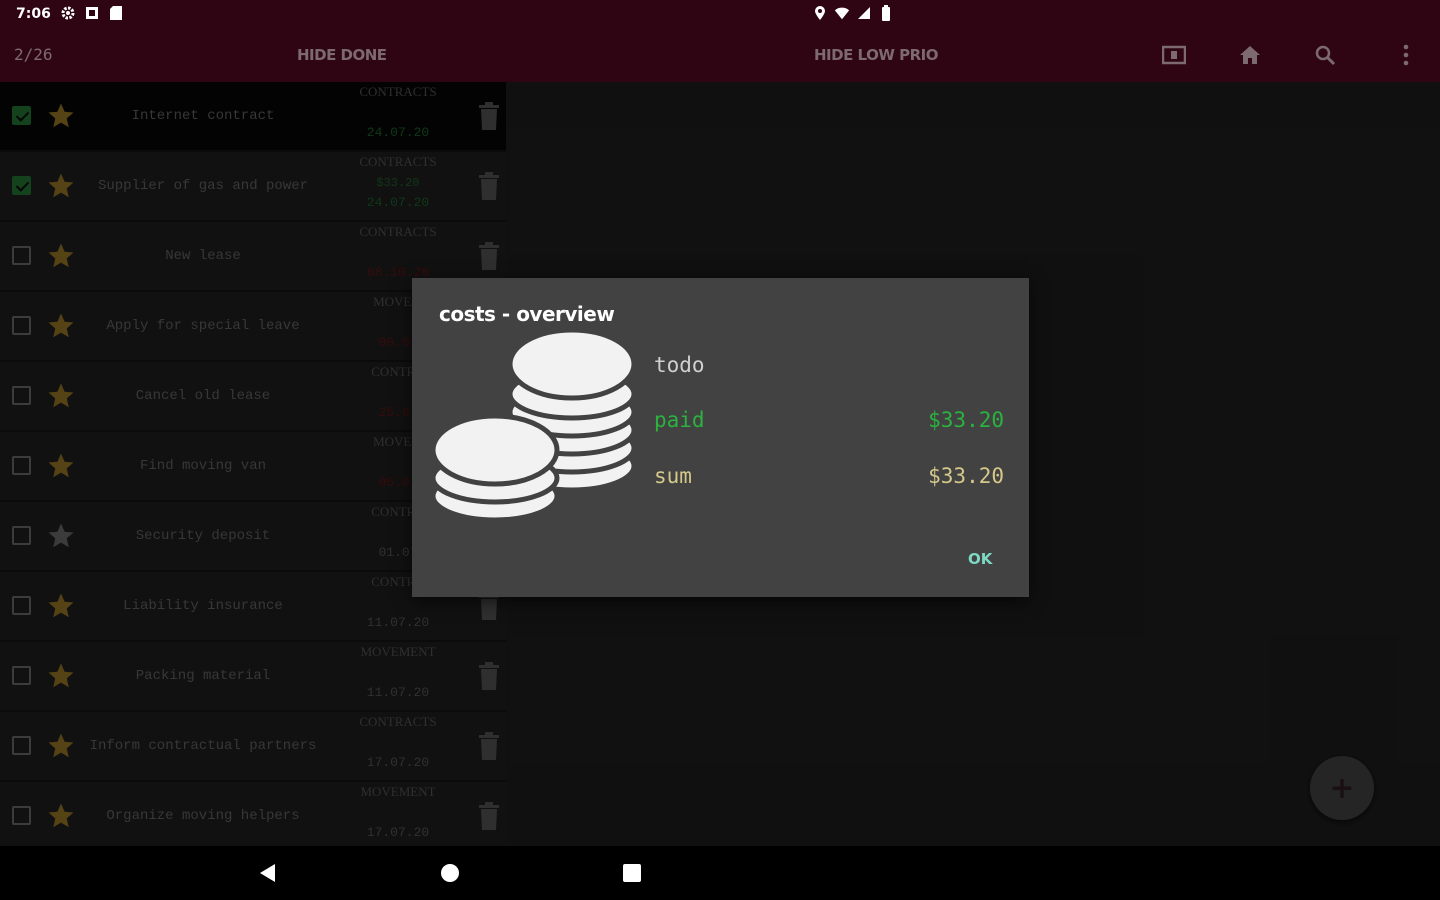 This screenshot has width=1440, height=900. I want to click on location-icon, so click(820, 13).